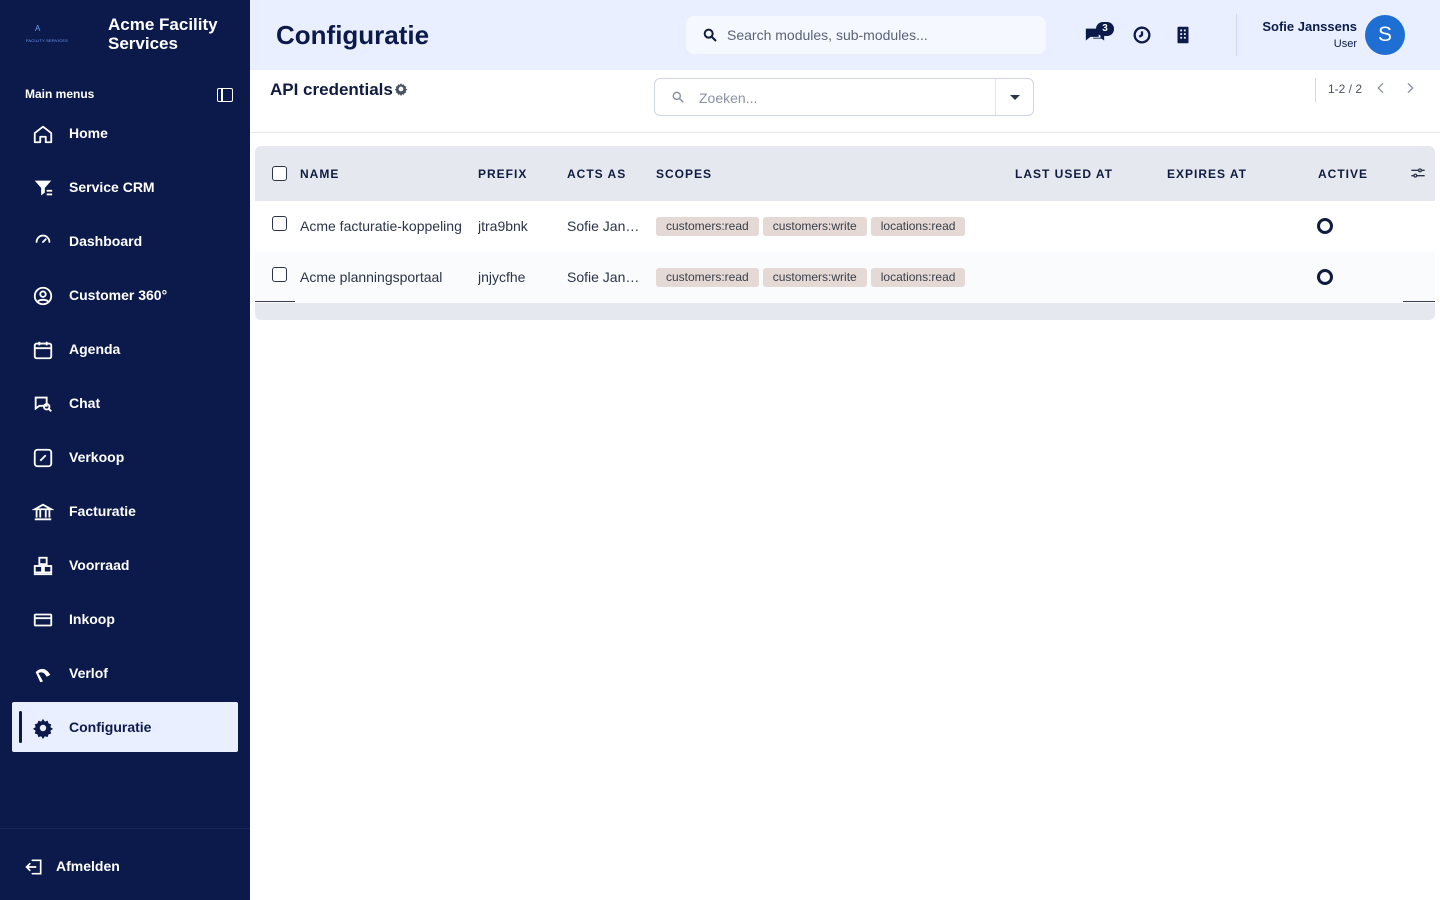  Describe the element at coordinates (47, 40) in the screenshot. I see `logo-subtext: FACILITY SERVICES` at that location.